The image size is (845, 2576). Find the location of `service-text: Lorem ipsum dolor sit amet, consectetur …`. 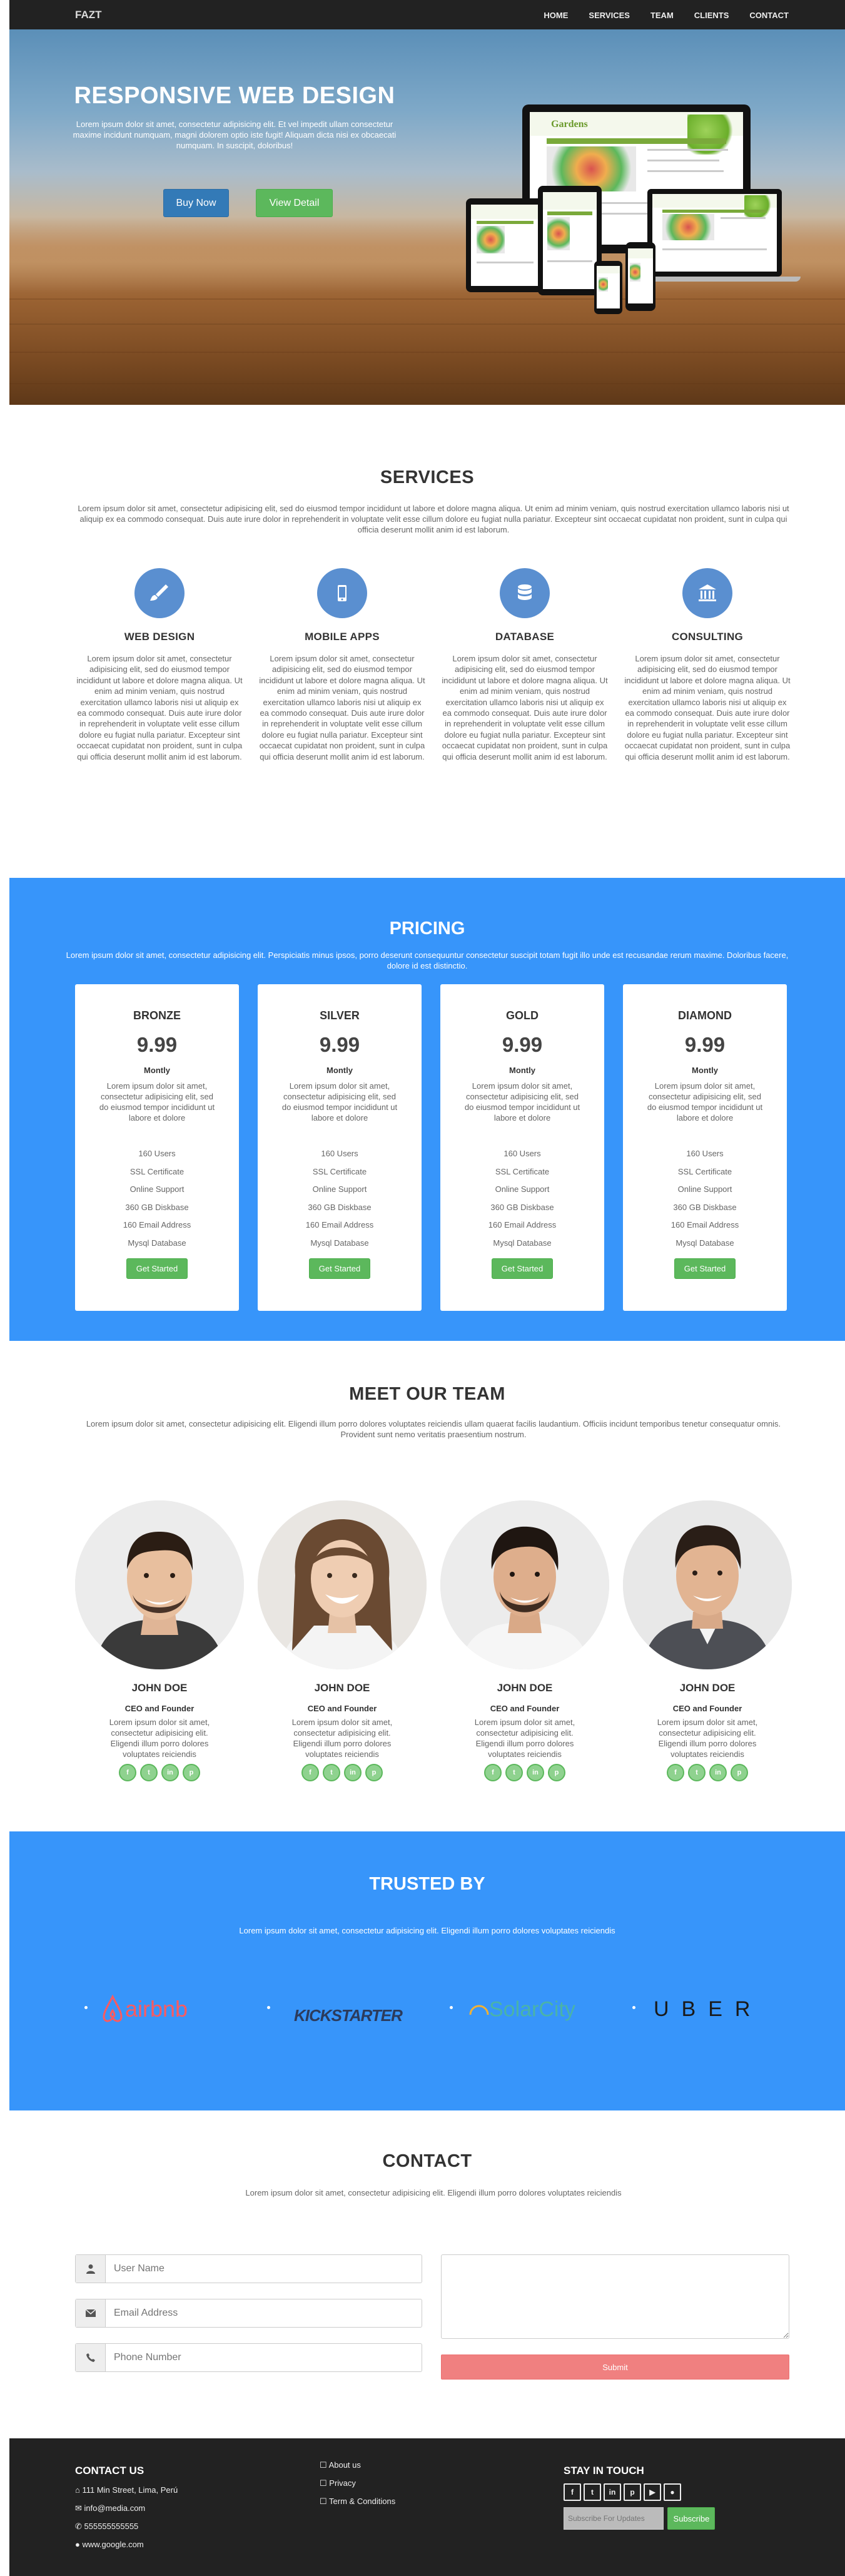

service-text: Lorem ipsum dolor sit amet, consectetur … is located at coordinates (707, 707).